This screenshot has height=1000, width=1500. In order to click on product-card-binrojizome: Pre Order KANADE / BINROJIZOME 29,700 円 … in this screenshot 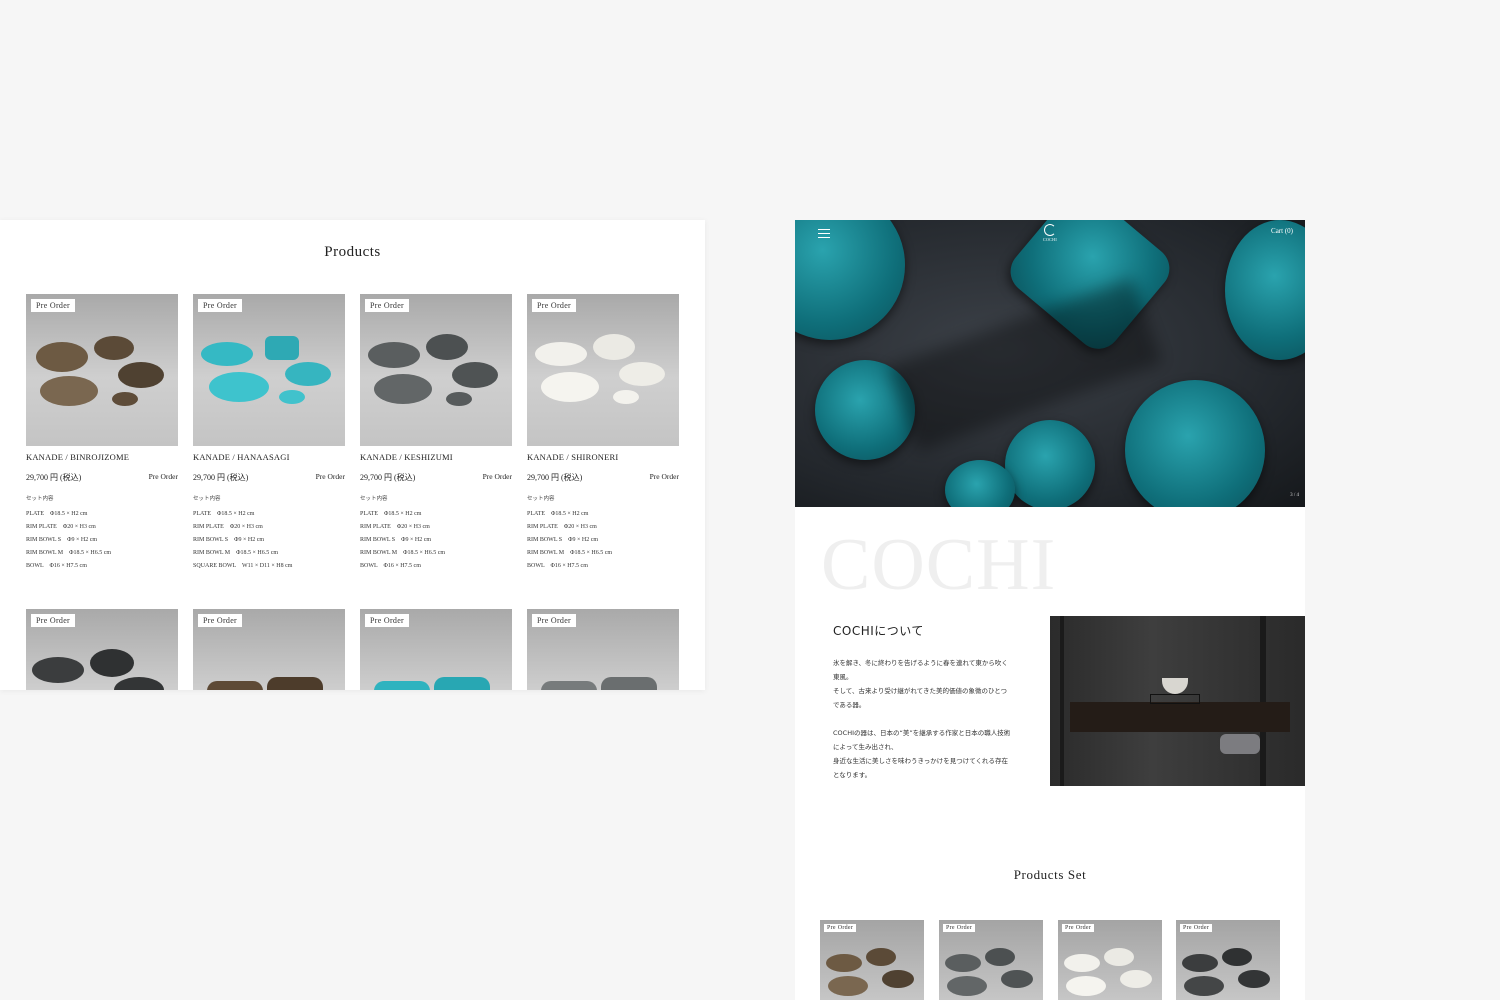, I will do `click(102, 431)`.